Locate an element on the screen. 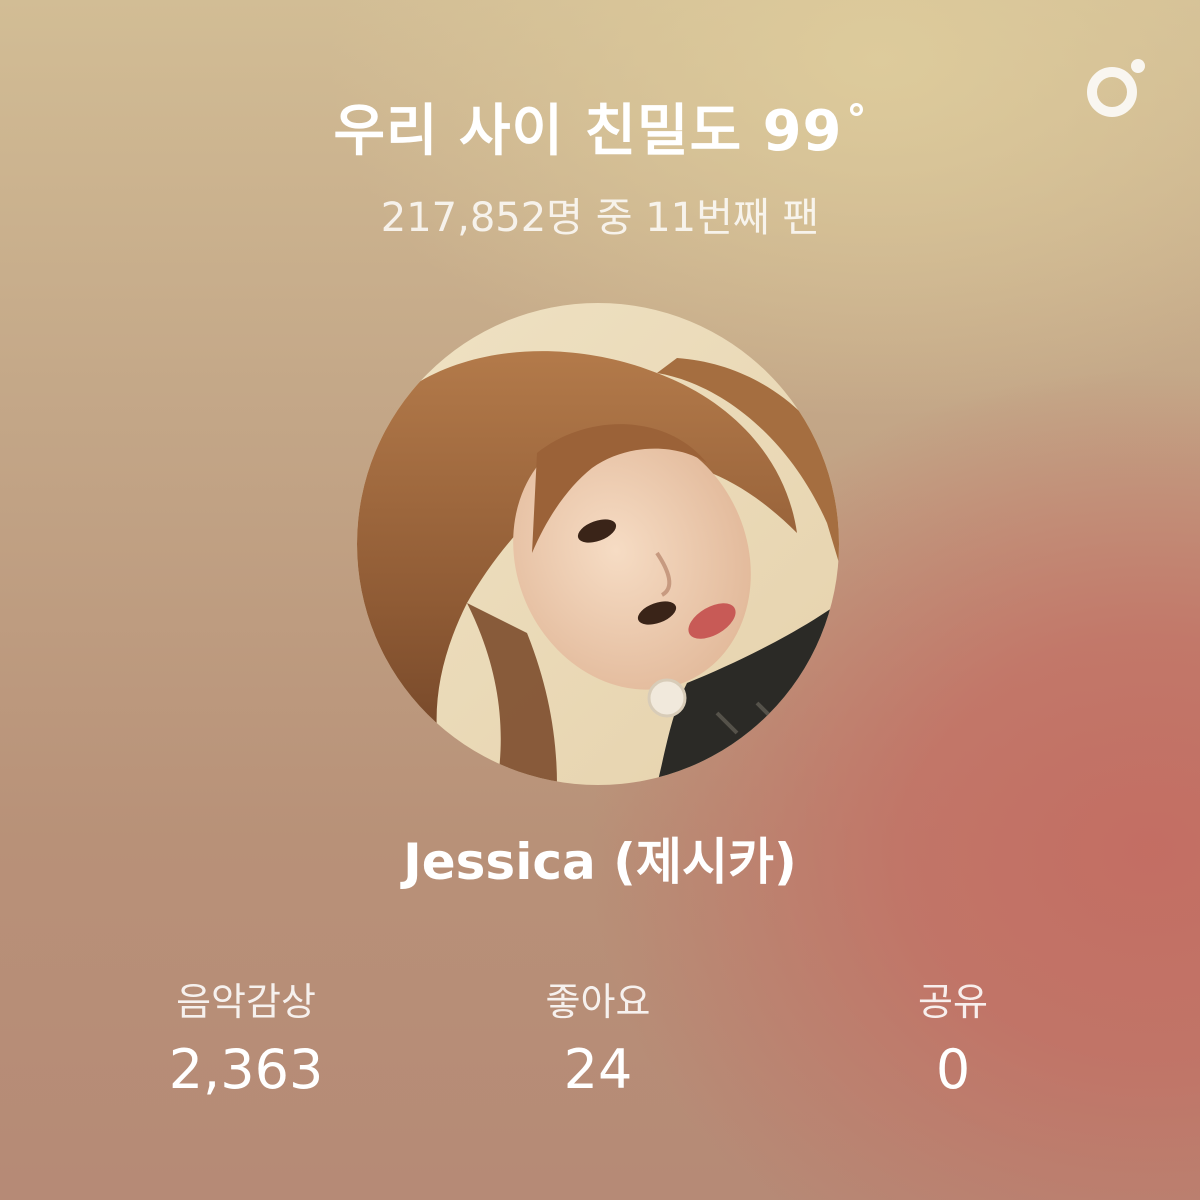 The image size is (1200, 1200). stat-value: 2,363 is located at coordinates (246, 1069).